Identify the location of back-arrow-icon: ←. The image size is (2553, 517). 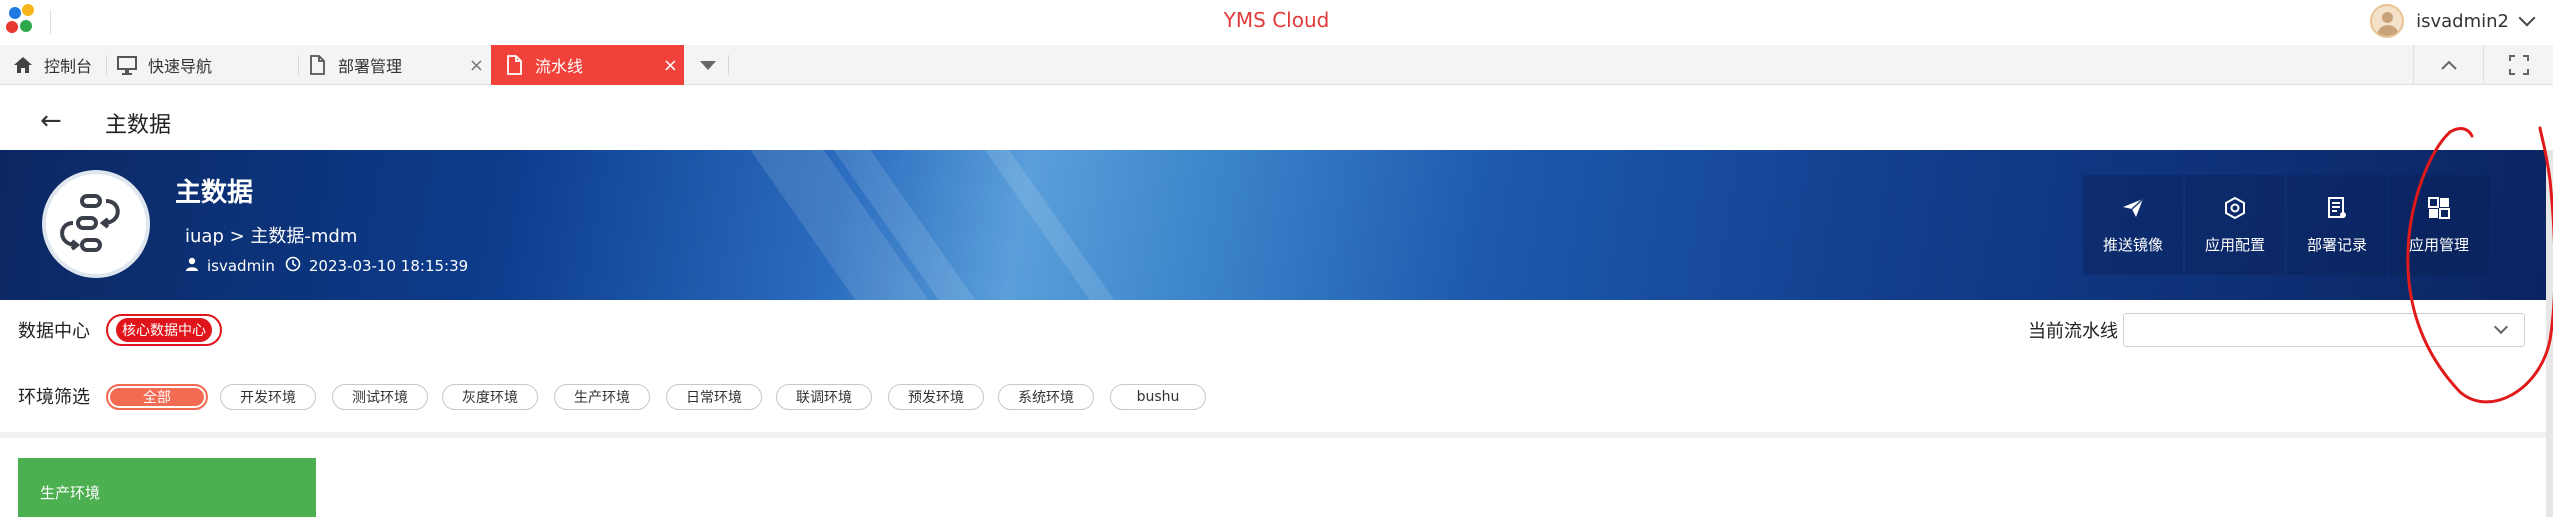
(51, 121).